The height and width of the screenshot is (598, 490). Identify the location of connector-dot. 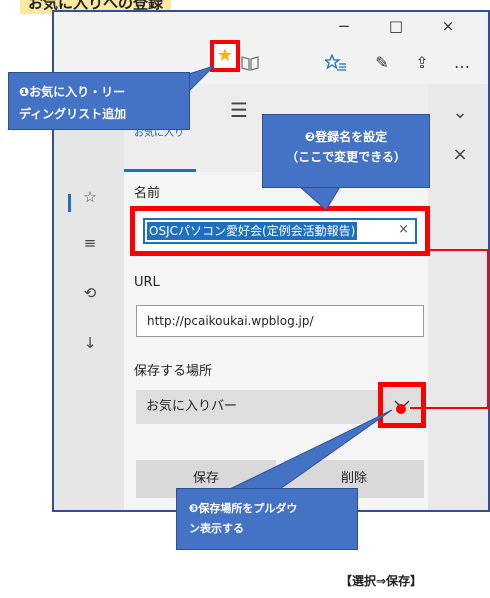
(401, 409).